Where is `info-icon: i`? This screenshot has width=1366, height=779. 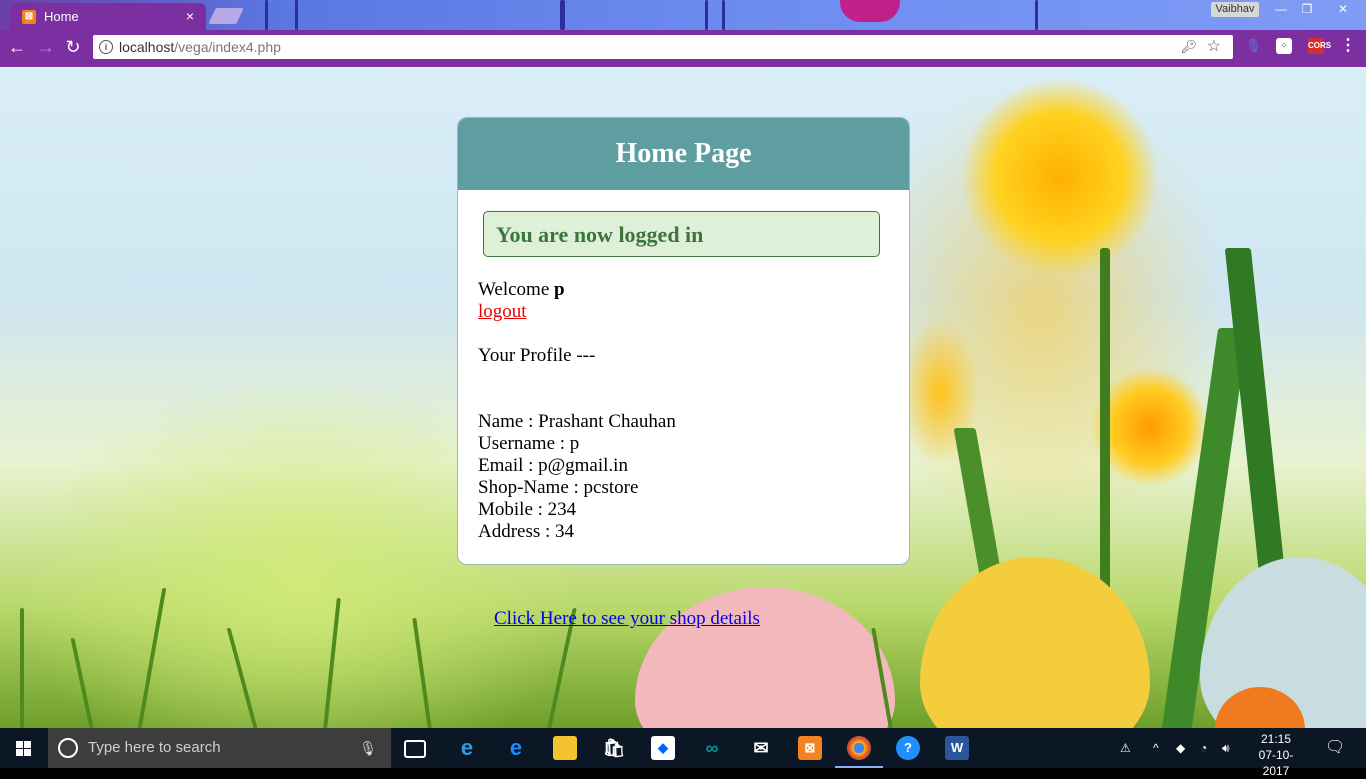 info-icon: i is located at coordinates (106, 47).